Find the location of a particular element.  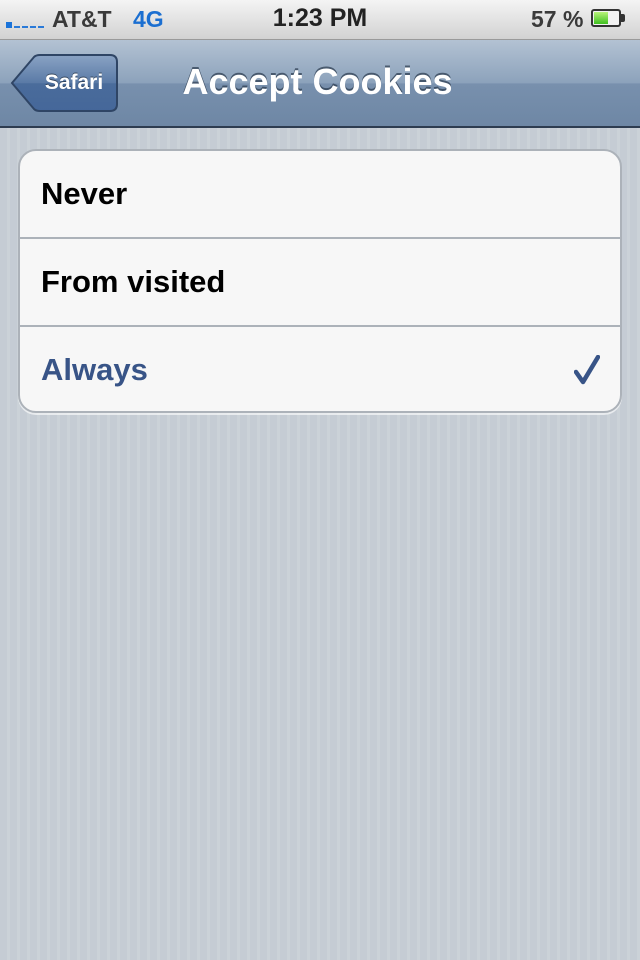

battery-level-fill is located at coordinates (601, 18).